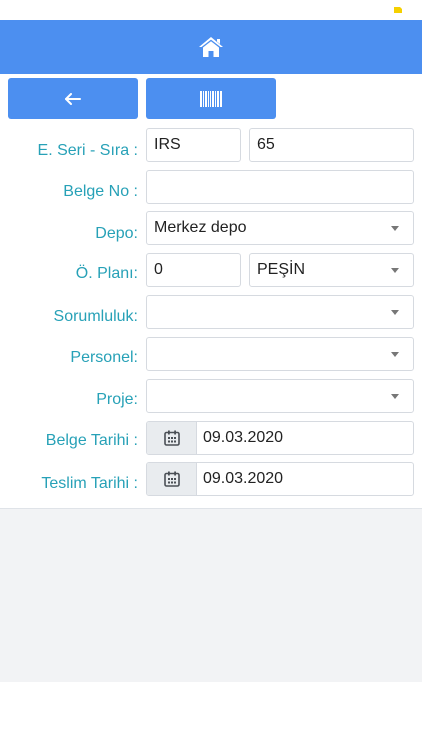 This screenshot has width=422, height=750. Describe the element at coordinates (104, 357) in the screenshot. I see `personel-label: Personel:` at that location.